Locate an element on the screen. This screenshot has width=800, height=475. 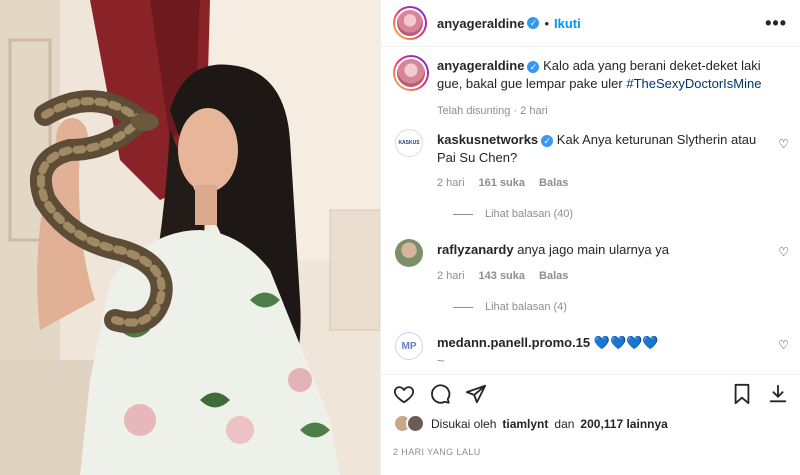
comment-item: MP medann.panell.promo.15 💙💙💙💙 ♡ ~ is located at coordinates (591, 352).